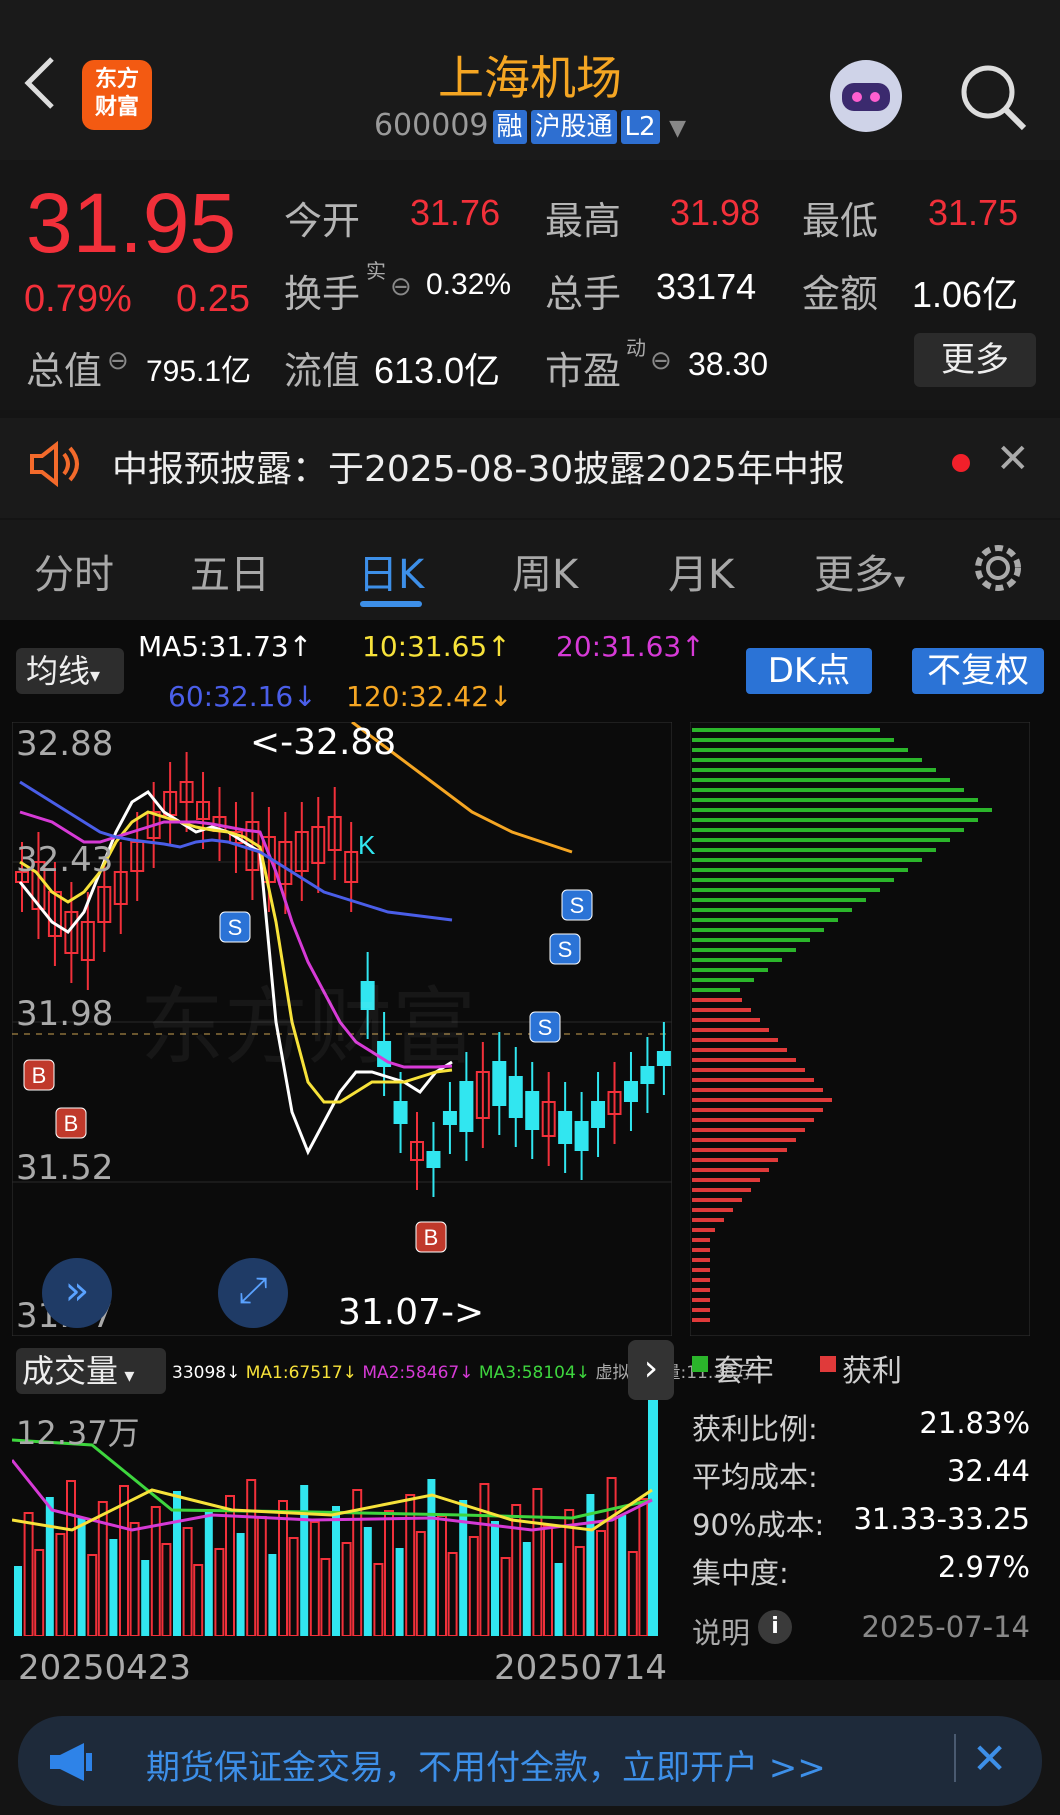  I want to click on signal-label: B, so click(431, 1237).